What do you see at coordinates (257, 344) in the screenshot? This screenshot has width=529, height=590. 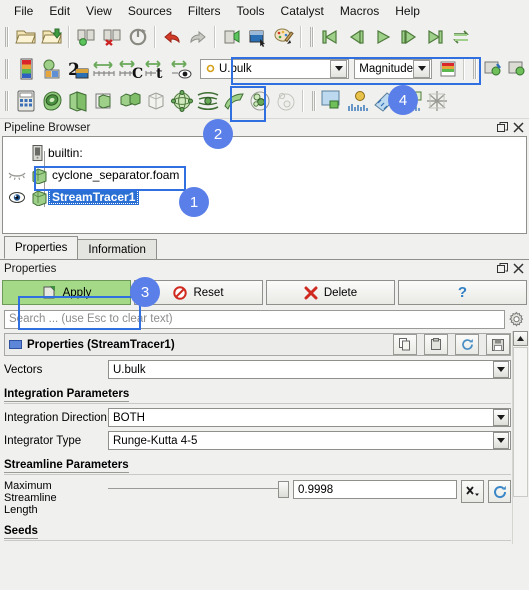 I see `properties-group-header: Properties (StreamTracer1)` at bounding box center [257, 344].